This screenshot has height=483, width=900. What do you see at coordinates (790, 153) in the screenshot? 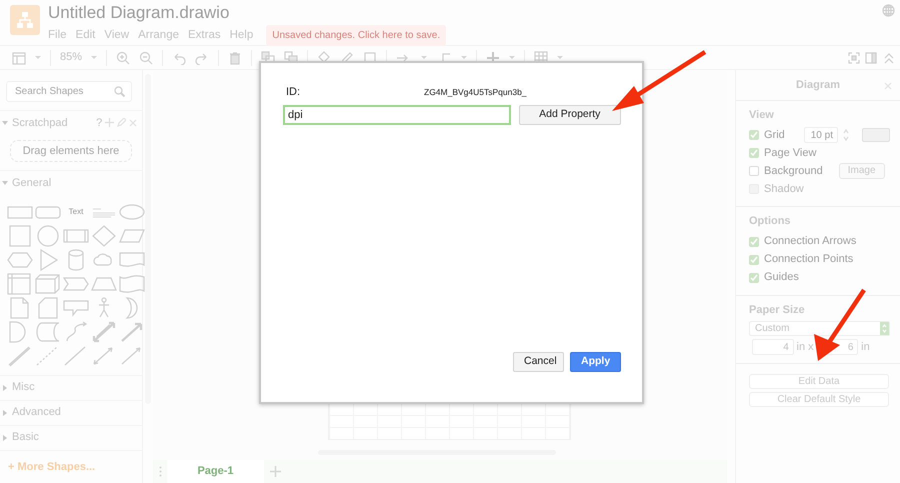
I see `option-label: Page View` at bounding box center [790, 153].